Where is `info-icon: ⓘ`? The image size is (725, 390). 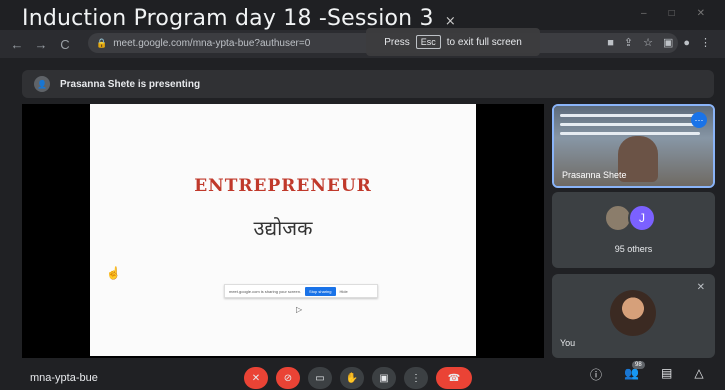 info-icon: ⓘ is located at coordinates (596, 374).